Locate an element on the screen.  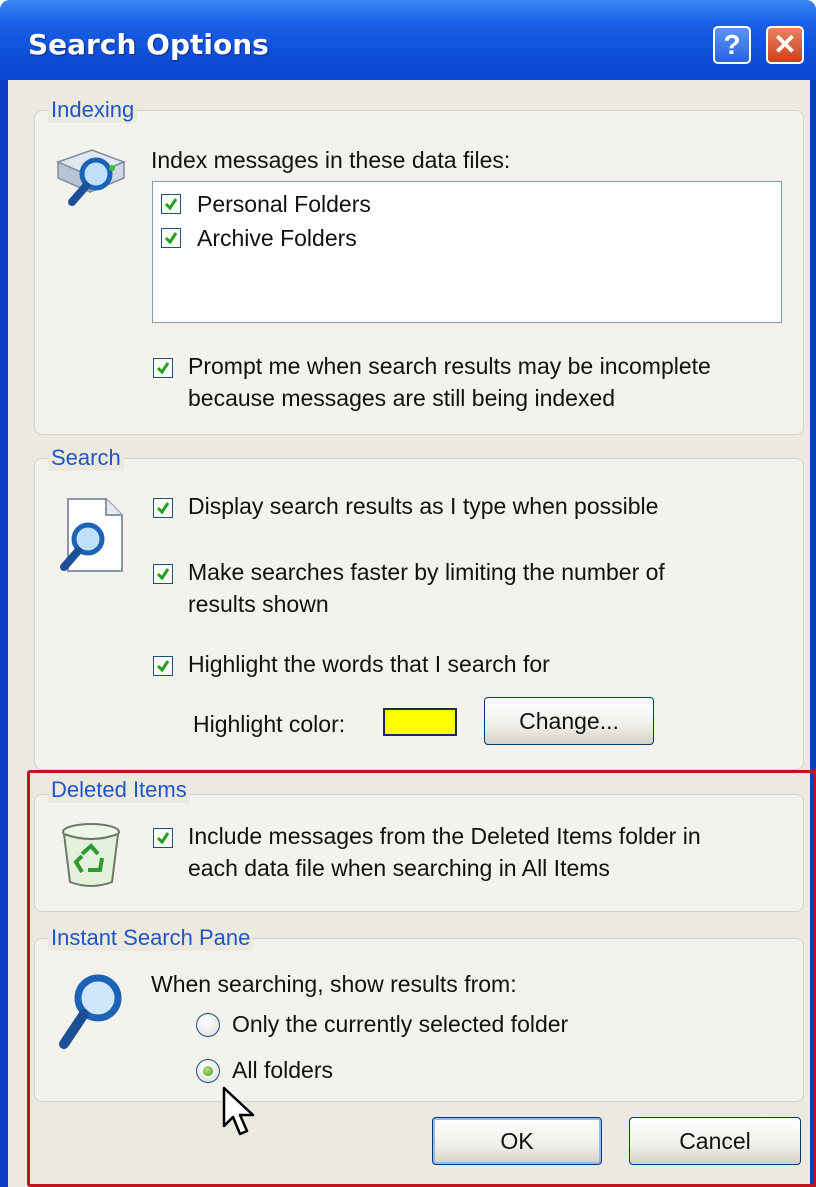
deleted-items-group-label: Deleted Items is located at coordinates (119, 790).